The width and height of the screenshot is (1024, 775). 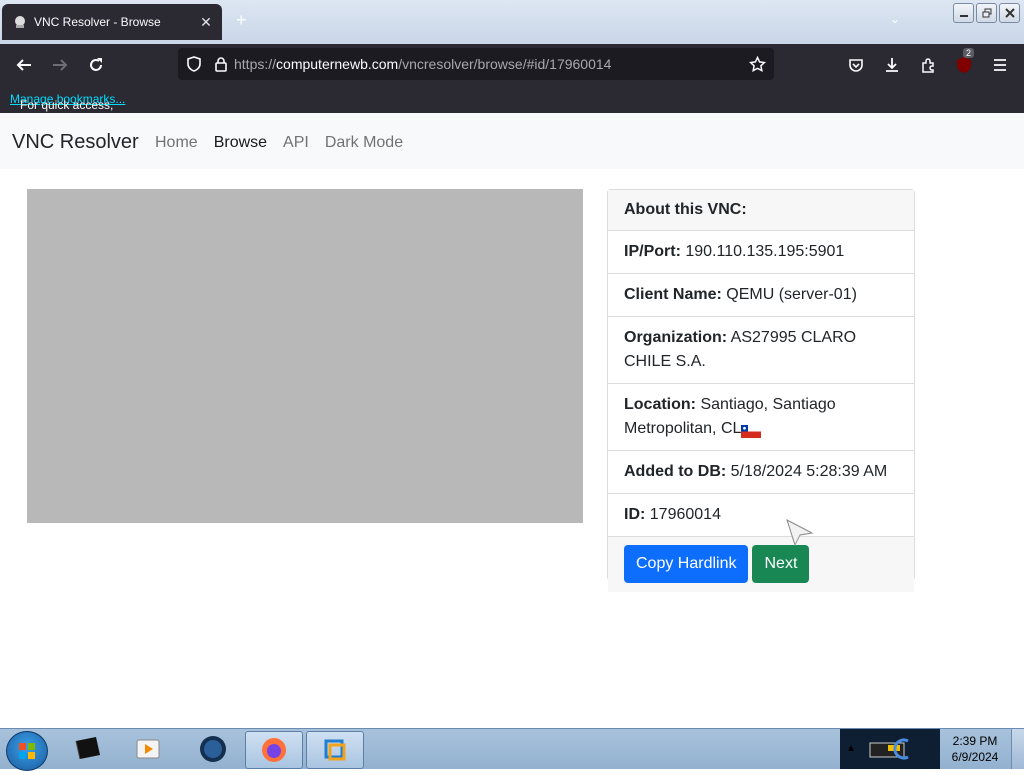 I want to click on start-orb-icon, so click(x=27, y=751).